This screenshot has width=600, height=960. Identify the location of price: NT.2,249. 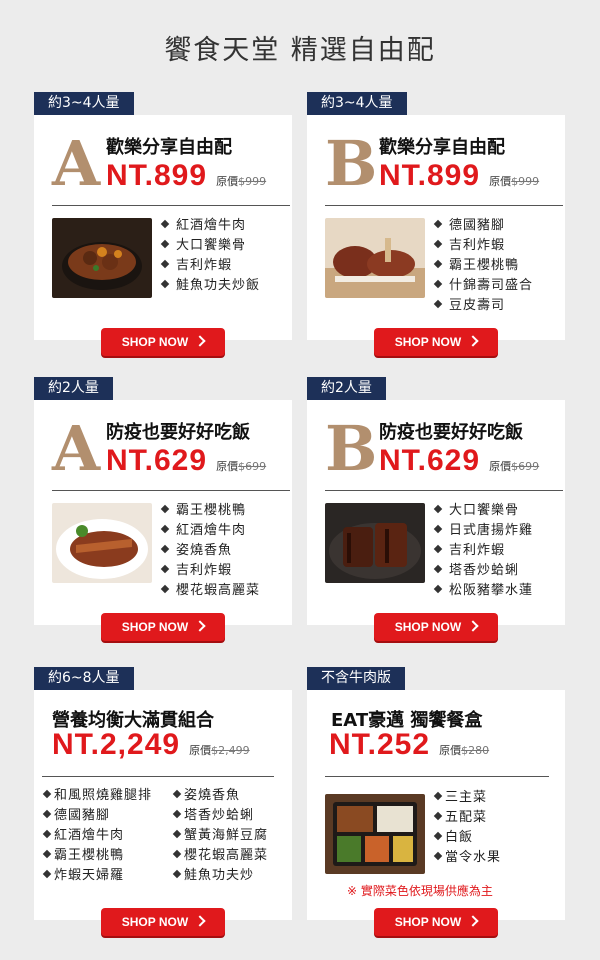
(116, 744).